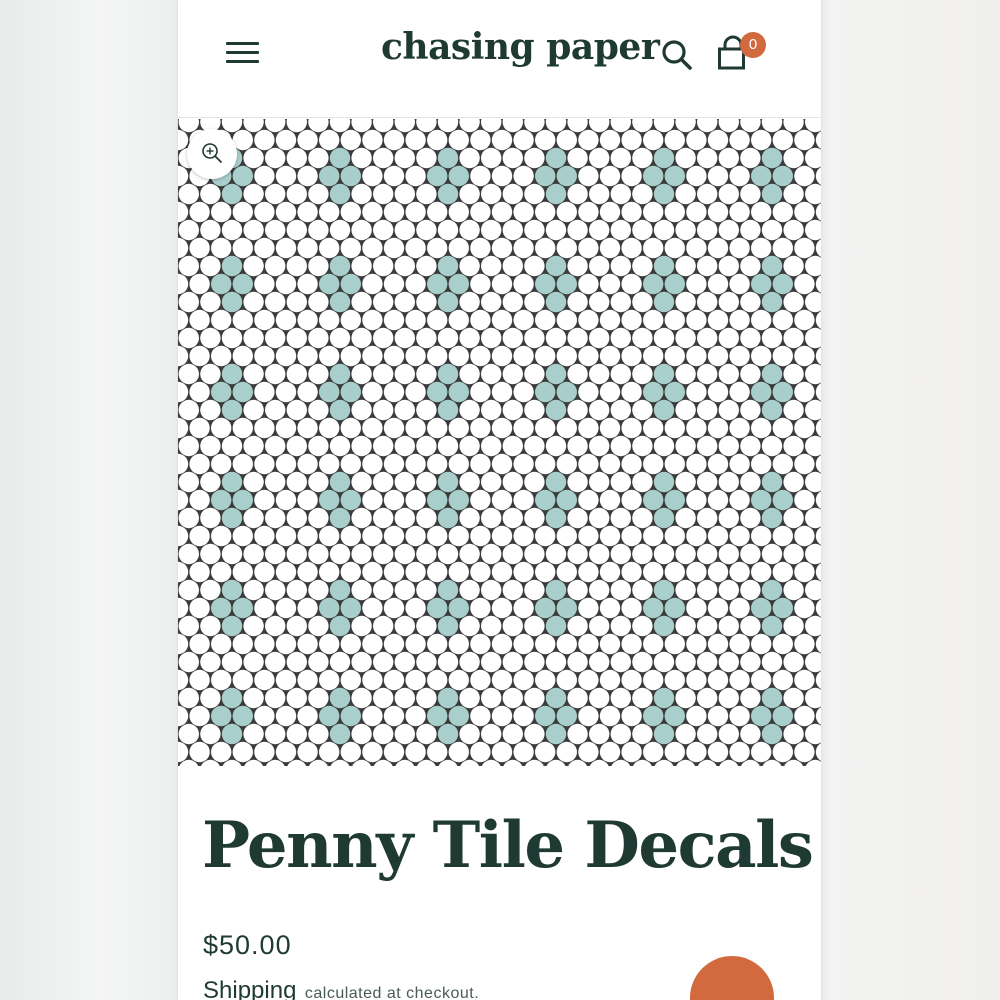 The width and height of the screenshot is (1000, 1000). What do you see at coordinates (753, 45) in the screenshot?
I see `cart-count-badge: 0` at bounding box center [753, 45].